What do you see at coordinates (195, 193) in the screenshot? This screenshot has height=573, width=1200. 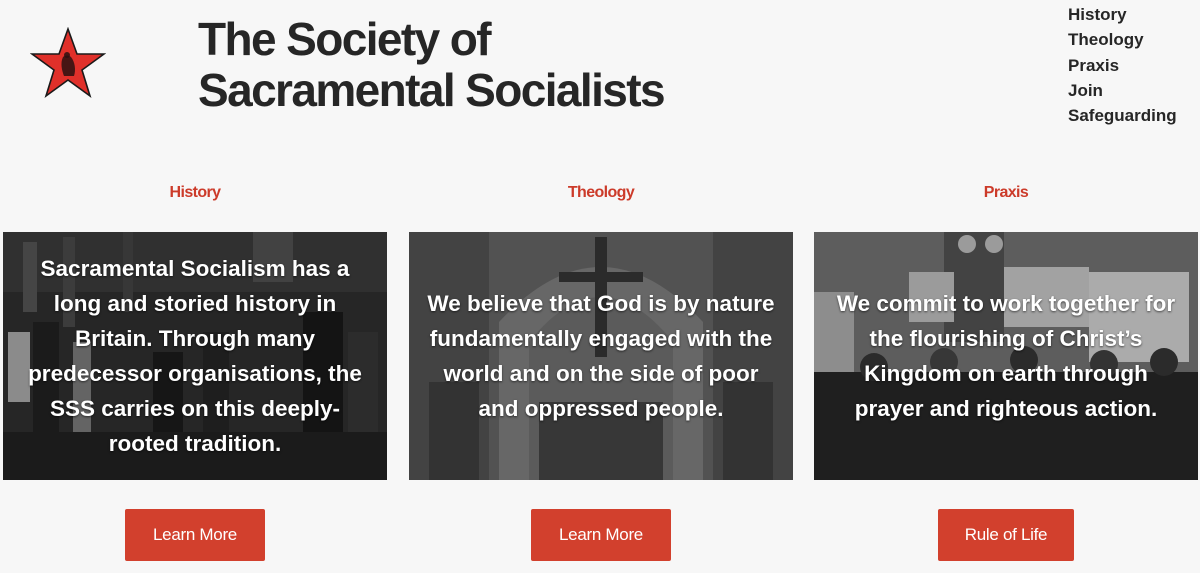 I see `history-heading: History` at bounding box center [195, 193].